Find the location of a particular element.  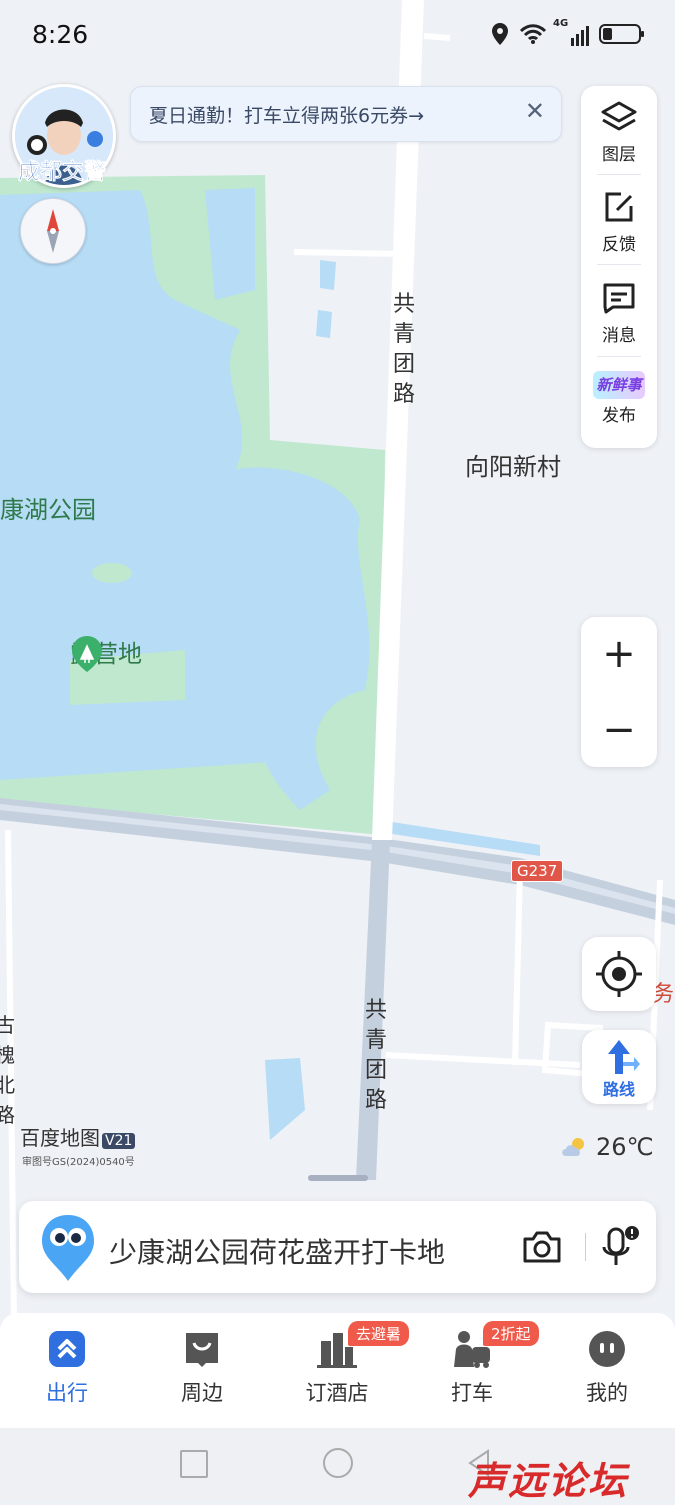

road-label-south: 共青团路 is located at coordinates (375, 1055).